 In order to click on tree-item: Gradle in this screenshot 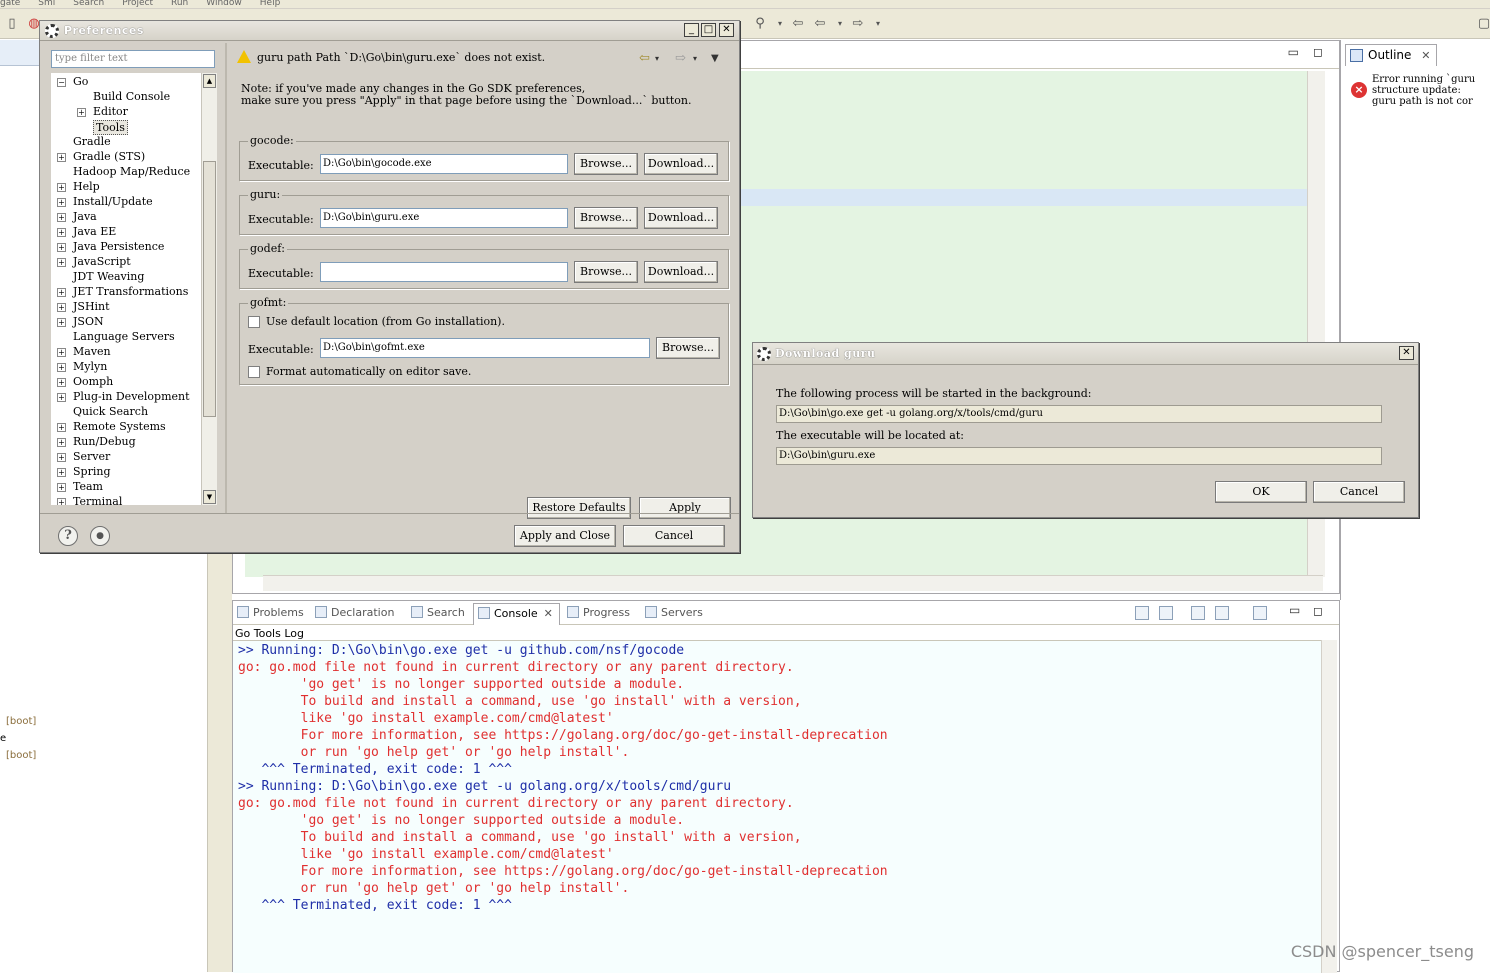, I will do `click(92, 141)`.